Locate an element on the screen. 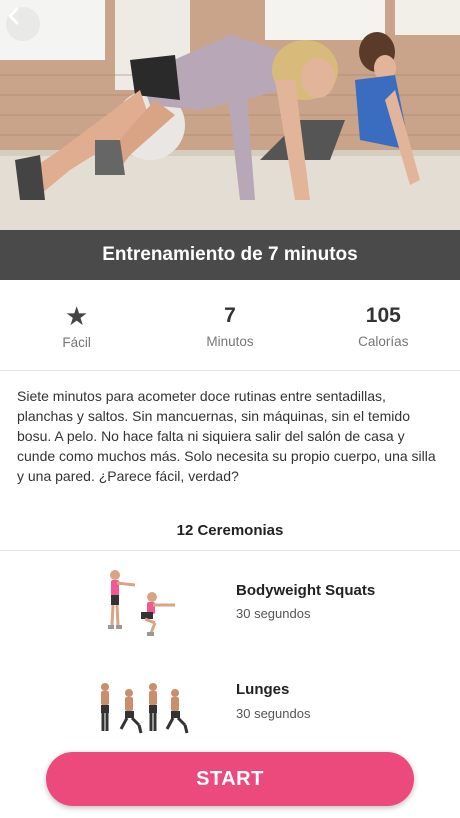 The image size is (460, 818). stat-calories: 105 Calorías is located at coordinates (383, 325).